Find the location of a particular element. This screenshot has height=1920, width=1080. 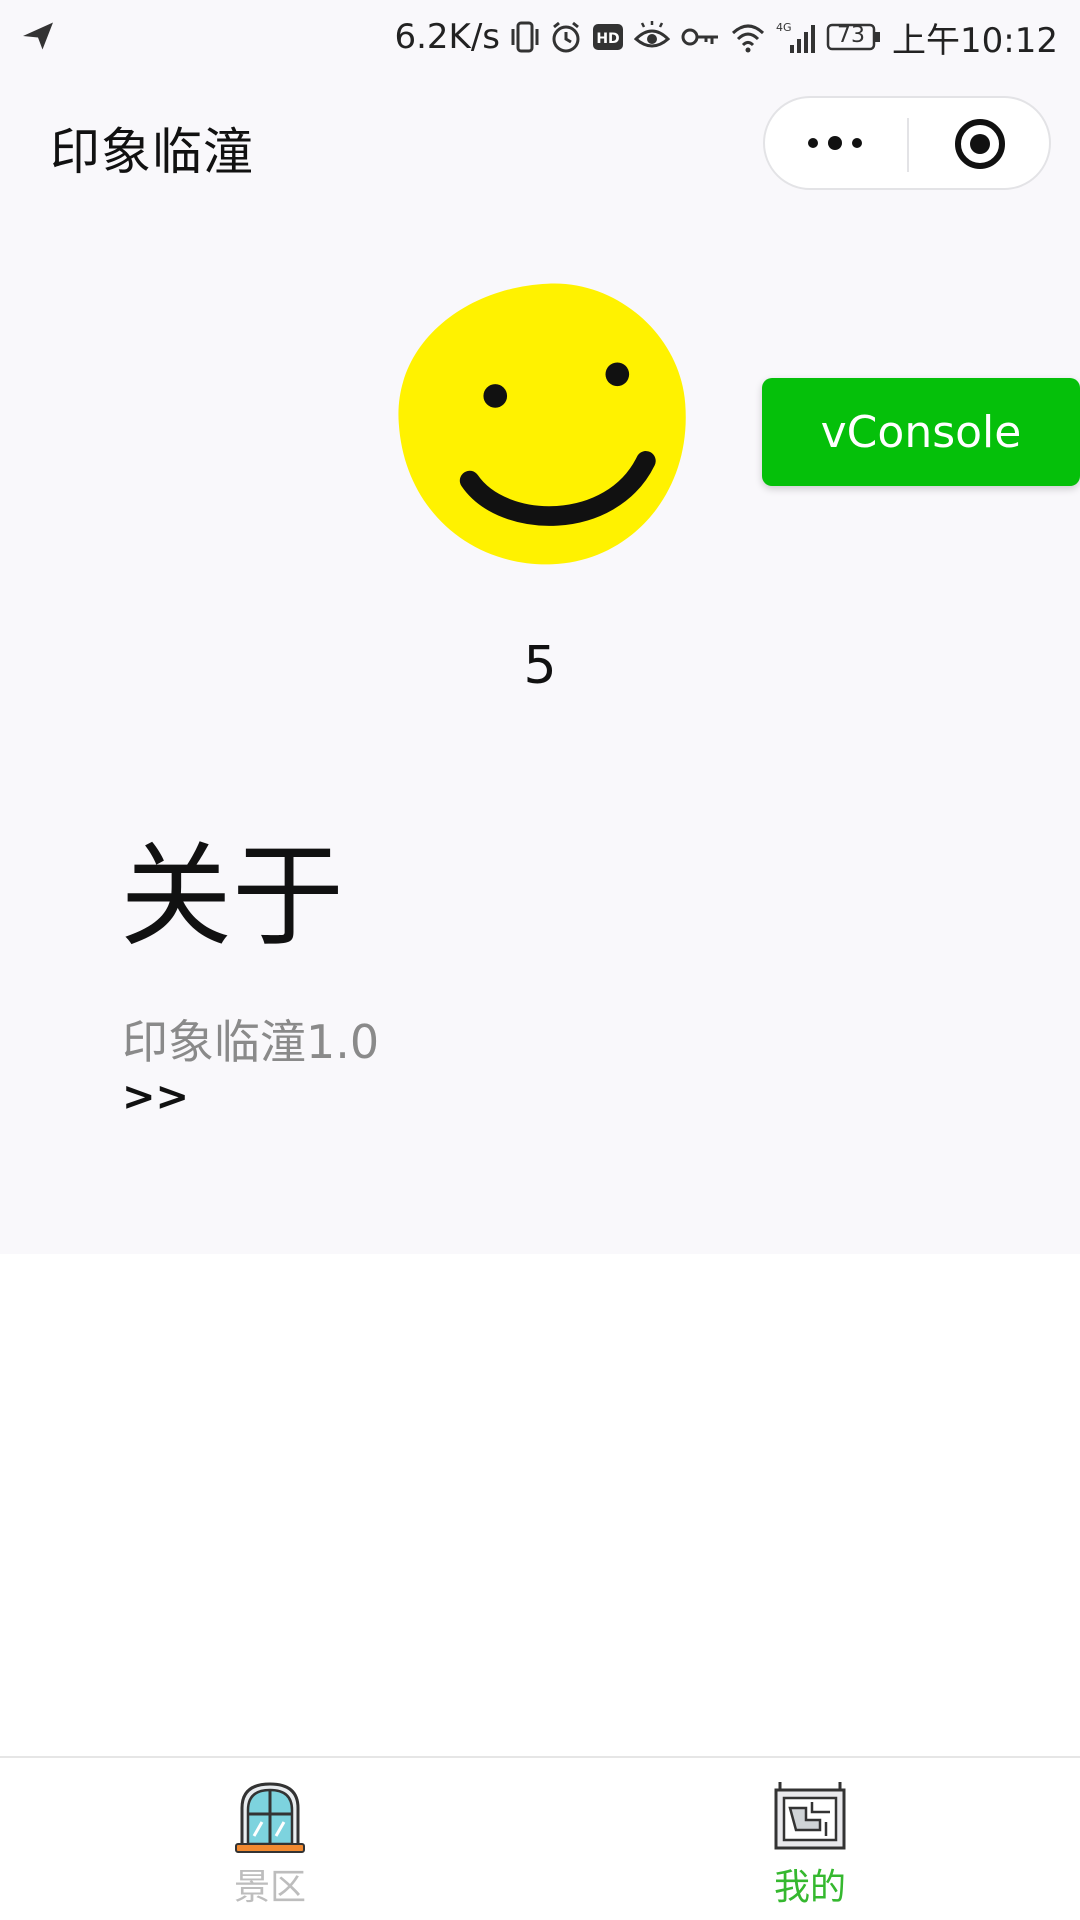

alarm-icon is located at coordinates (566, 37).